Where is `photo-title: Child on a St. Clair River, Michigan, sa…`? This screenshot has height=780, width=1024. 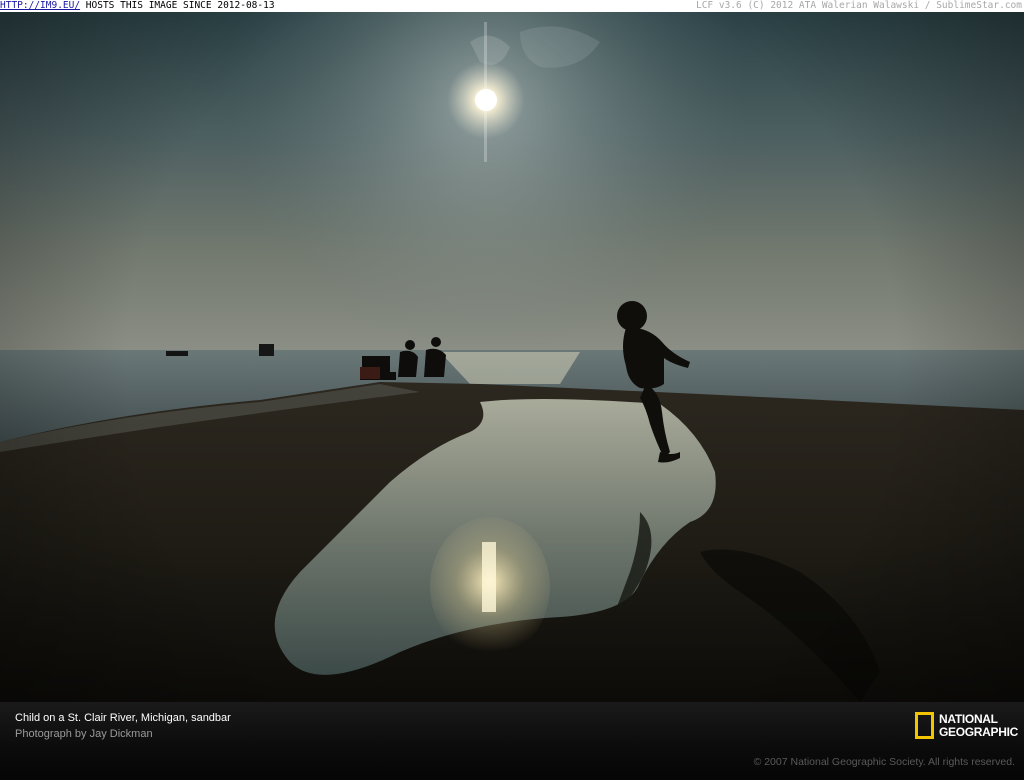
photo-title: Child on a St. Clair River, Michigan, sa… is located at coordinates (123, 718).